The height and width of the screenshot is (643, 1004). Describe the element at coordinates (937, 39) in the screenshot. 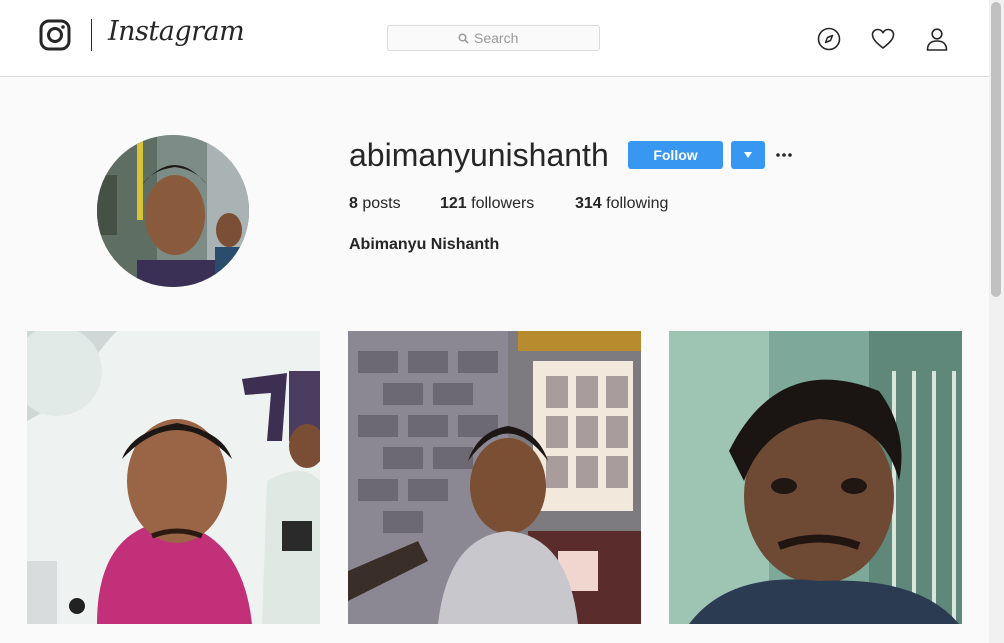

I see `user-icon` at that location.